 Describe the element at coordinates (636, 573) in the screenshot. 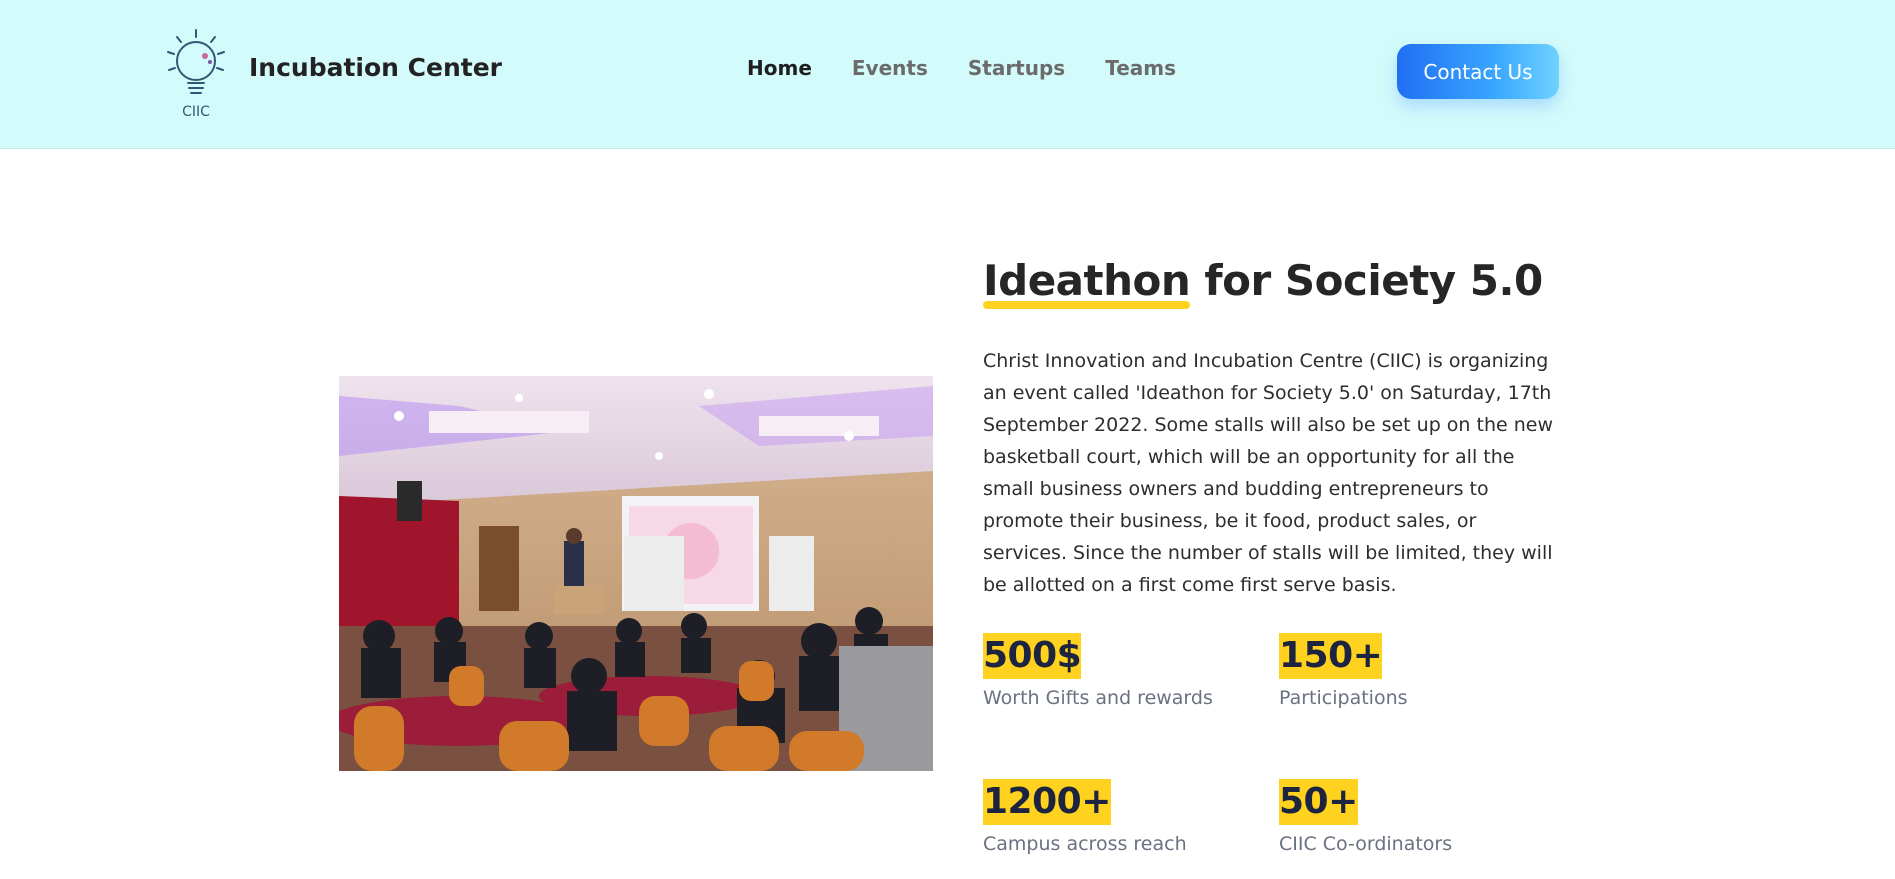

I see `event-photo` at that location.